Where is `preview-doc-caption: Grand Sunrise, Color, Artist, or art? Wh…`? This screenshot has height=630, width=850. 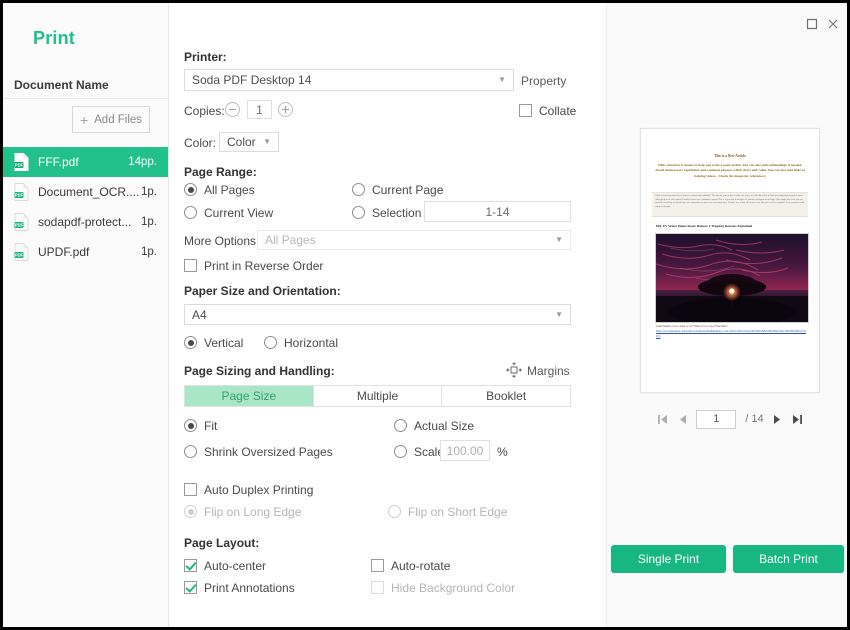 preview-doc-caption: Grand Sunrise, Color, Artist, or art? Wh… is located at coordinates (692, 326).